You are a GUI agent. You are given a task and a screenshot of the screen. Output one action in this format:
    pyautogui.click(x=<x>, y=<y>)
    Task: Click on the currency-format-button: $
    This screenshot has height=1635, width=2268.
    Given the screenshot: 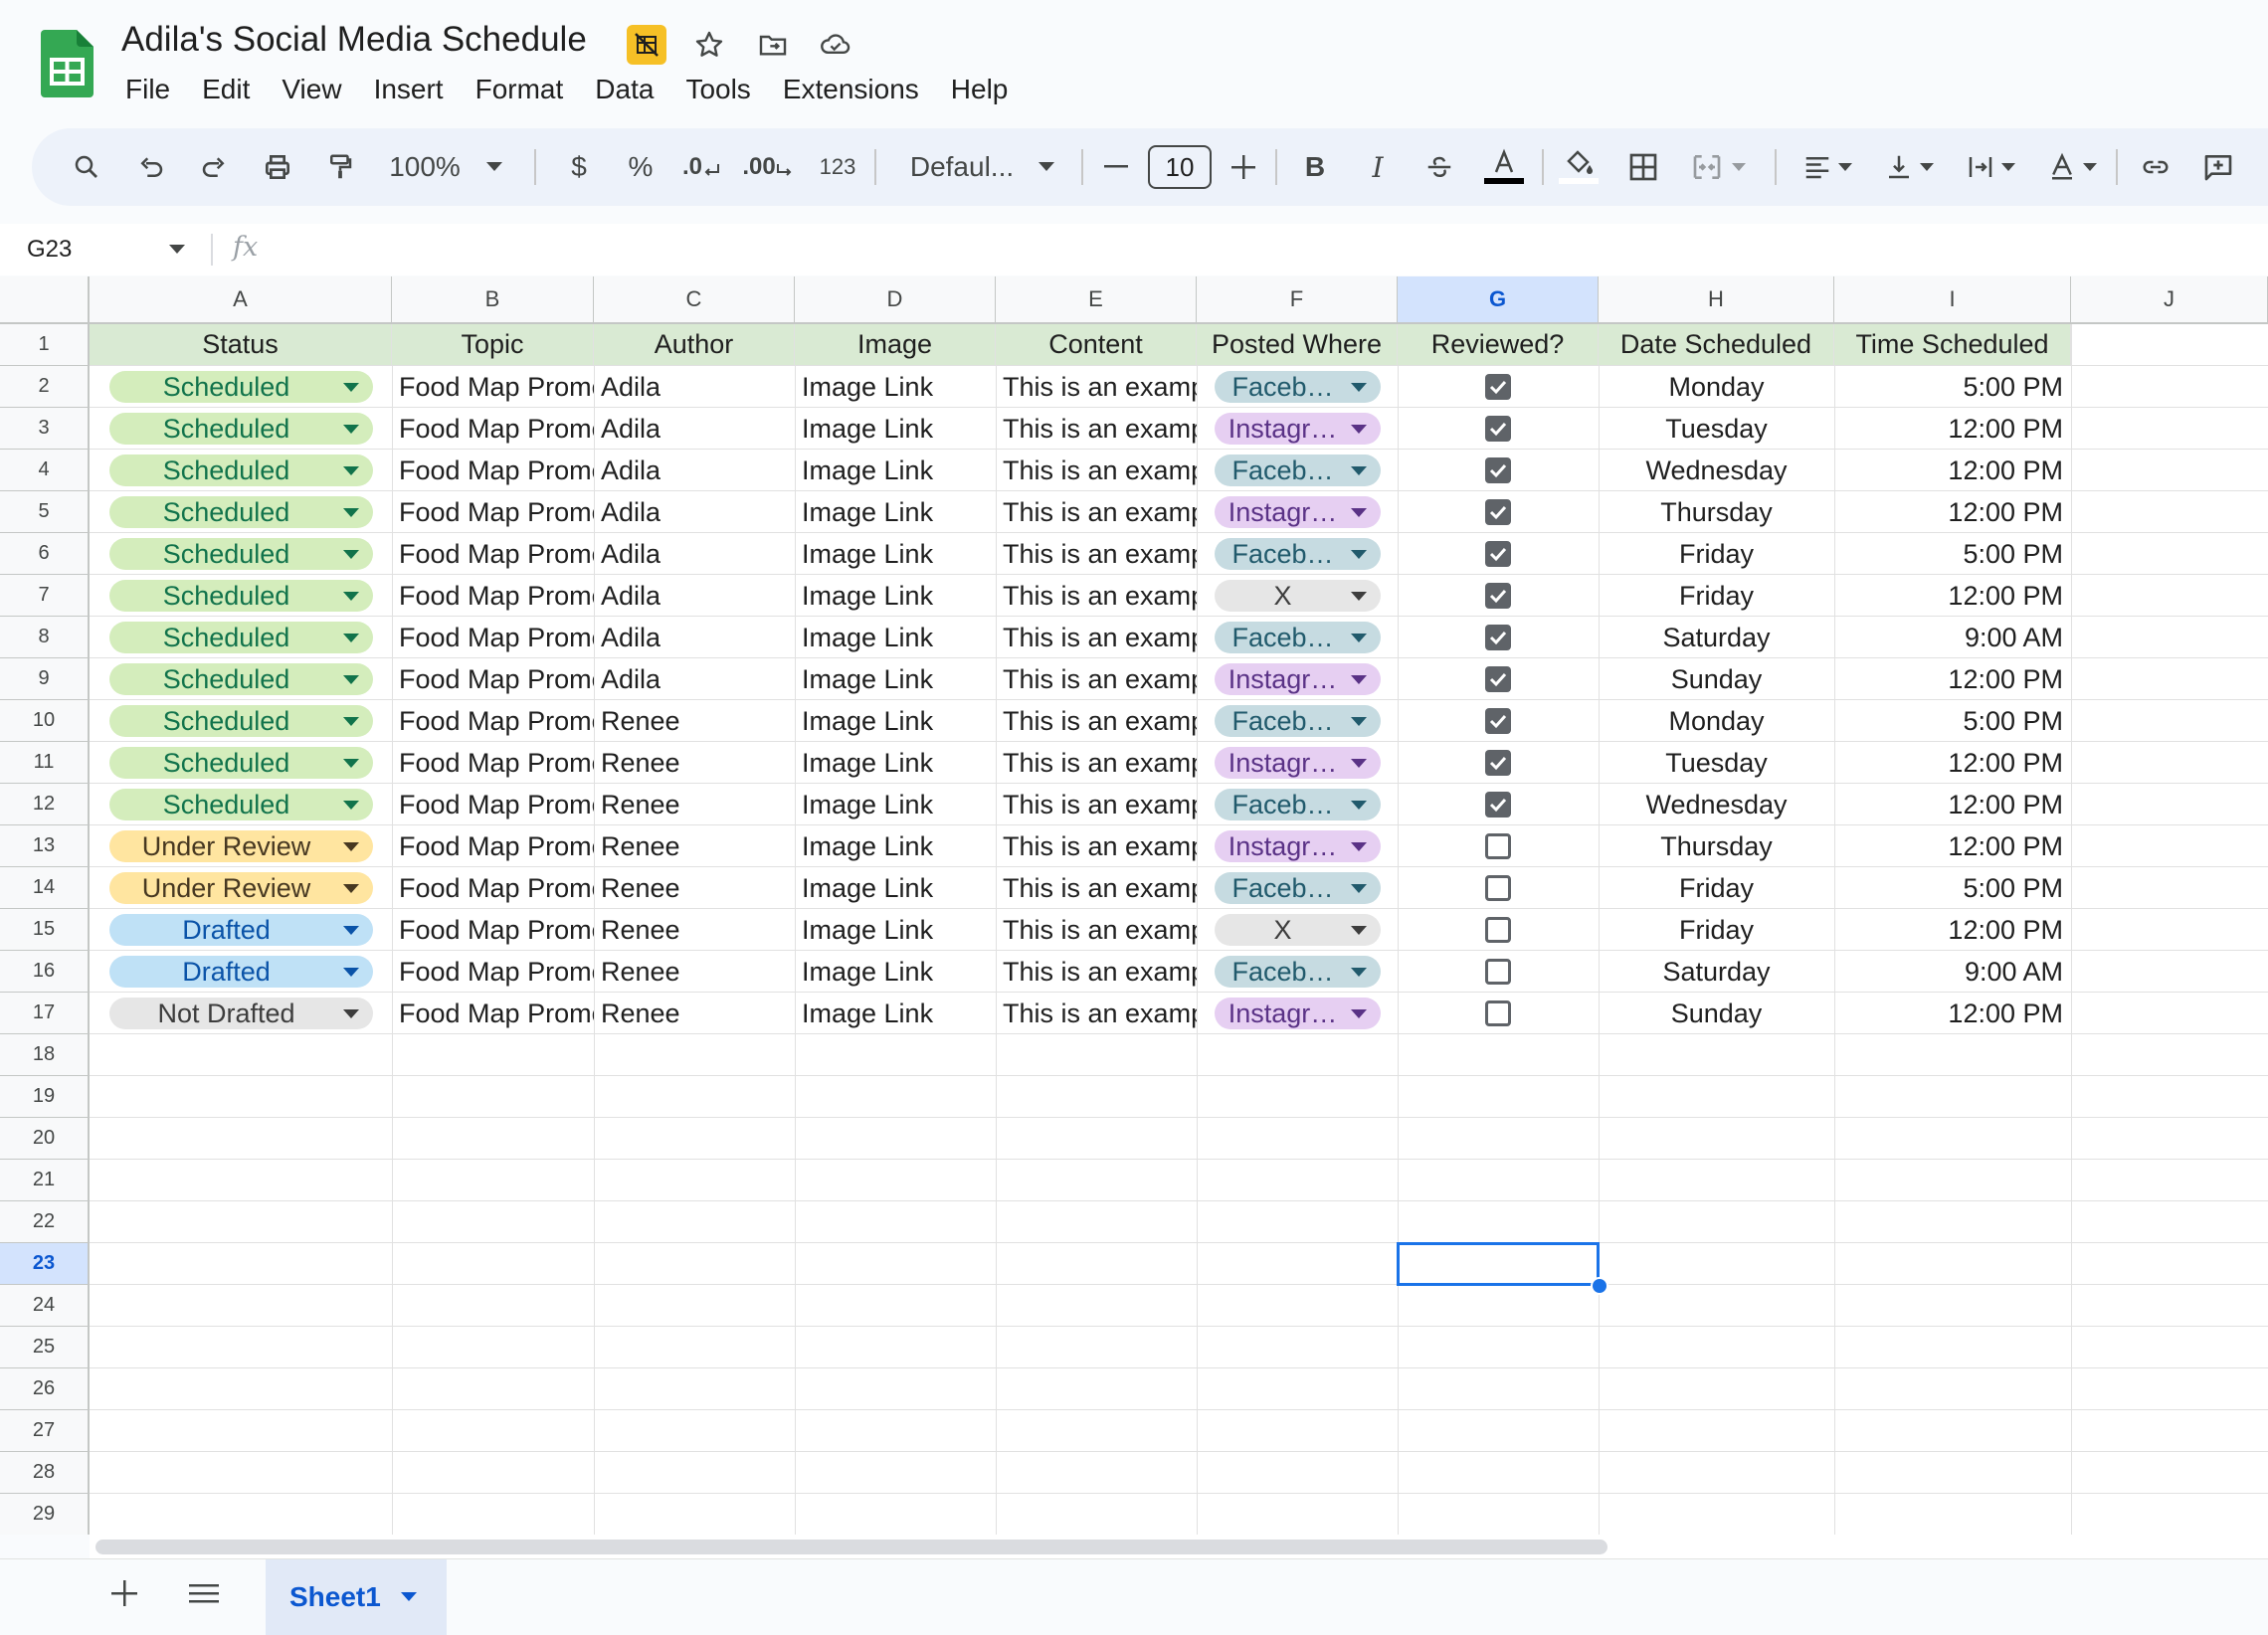 What is the action you would take?
    pyautogui.click(x=579, y=167)
    